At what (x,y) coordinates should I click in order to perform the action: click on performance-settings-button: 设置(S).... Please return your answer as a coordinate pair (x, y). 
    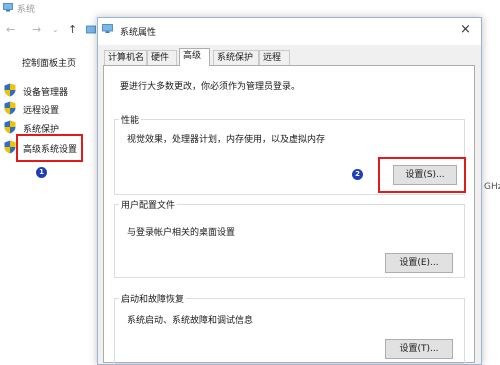
    Looking at the image, I should click on (425, 175).